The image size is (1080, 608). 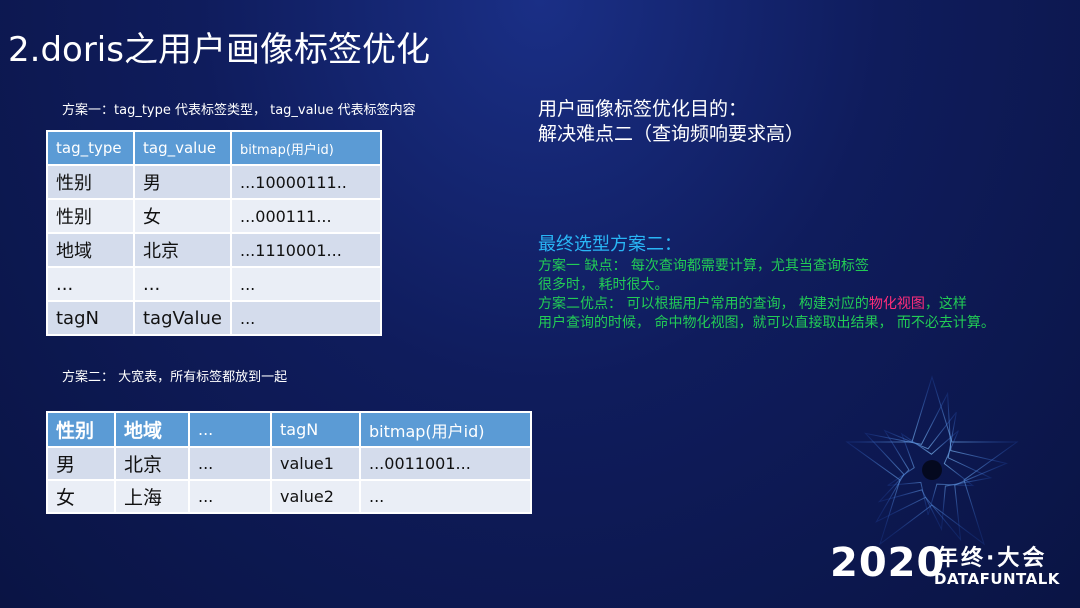 What do you see at coordinates (932, 460) in the screenshot?
I see `star-logo-icon` at bounding box center [932, 460].